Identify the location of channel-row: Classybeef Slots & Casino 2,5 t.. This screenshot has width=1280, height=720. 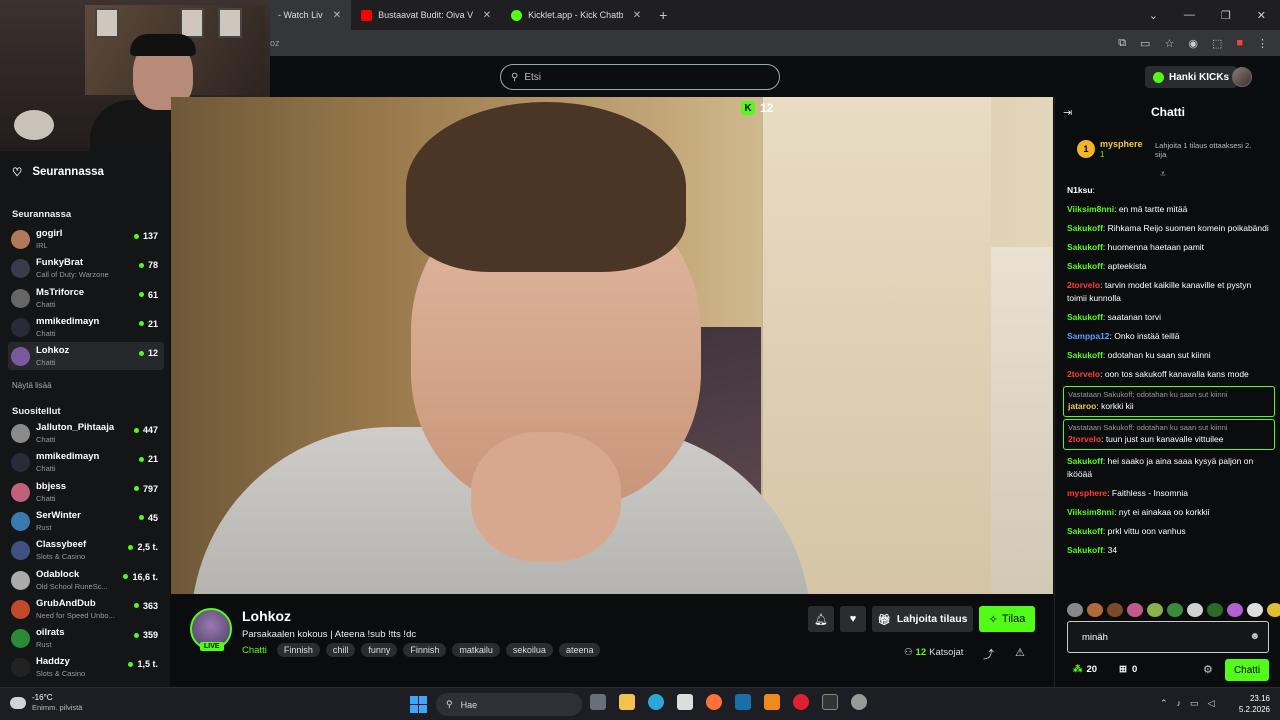
(86, 550).